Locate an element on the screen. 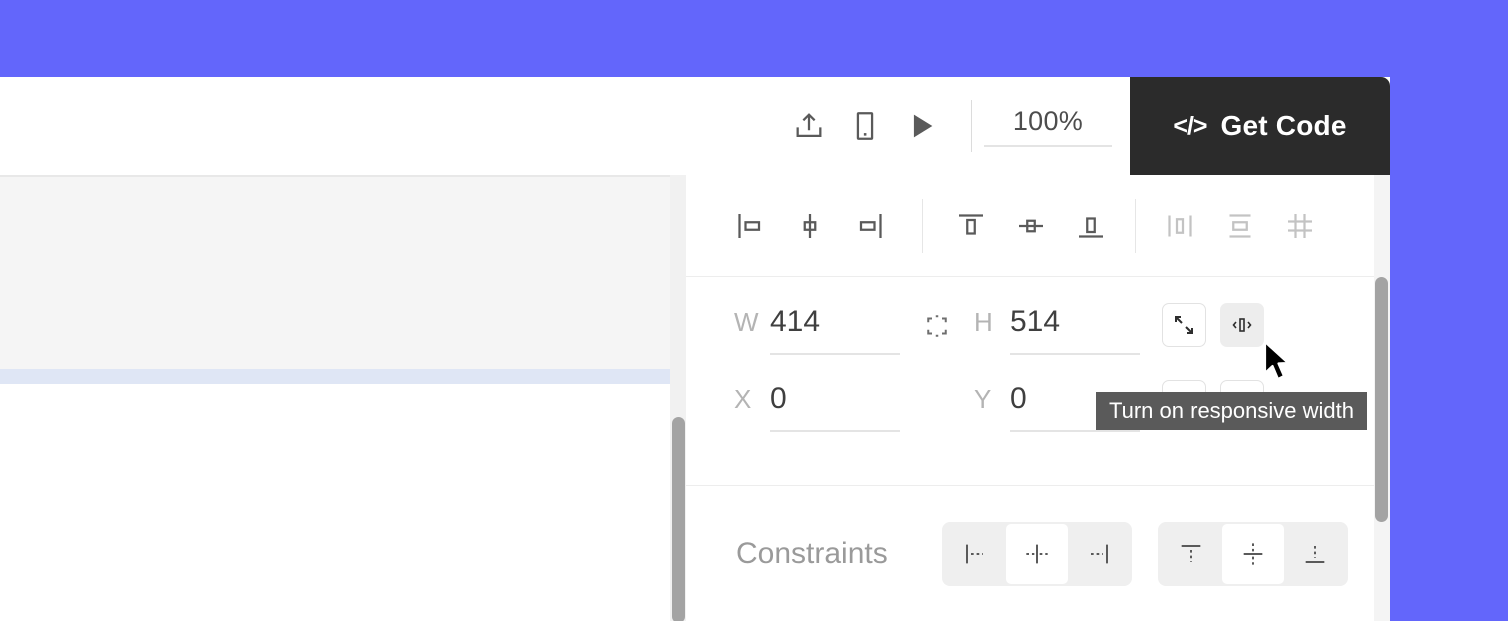  zoom-control: 100% is located at coordinates (1048, 126).